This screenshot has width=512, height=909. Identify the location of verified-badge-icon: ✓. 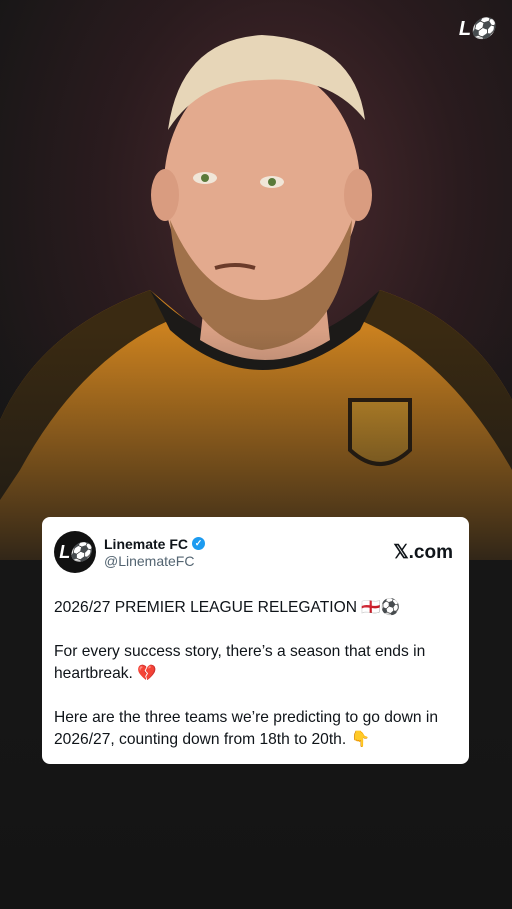
(199, 543).